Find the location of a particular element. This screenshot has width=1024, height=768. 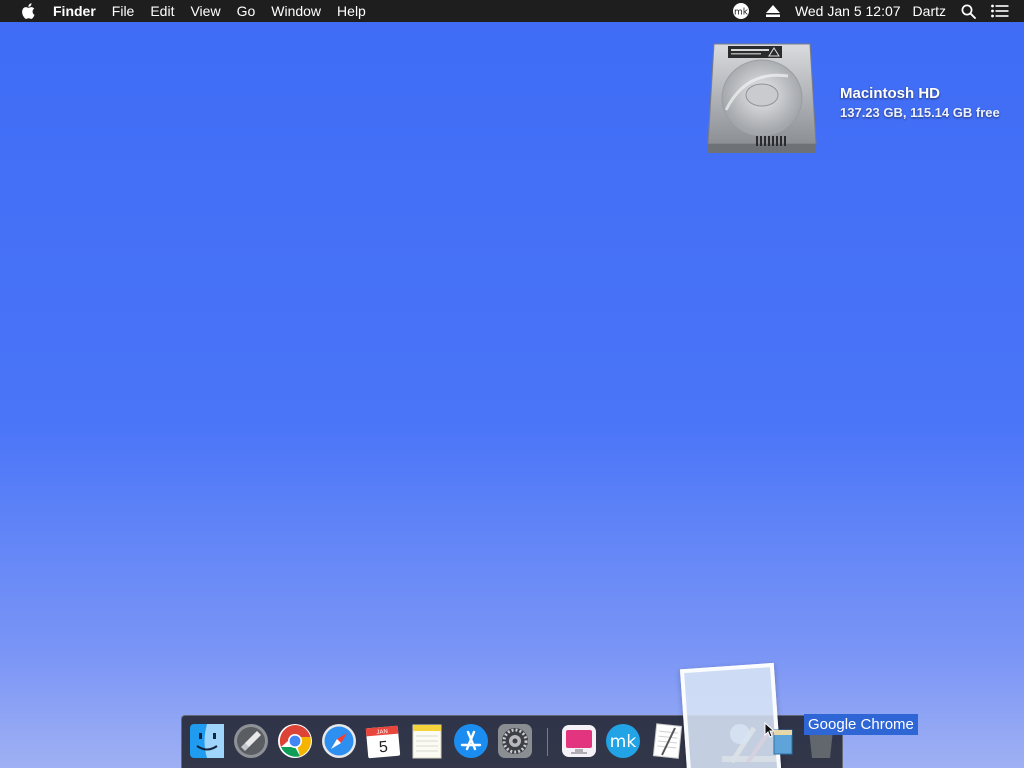

launchpad-icon is located at coordinates (251, 741).